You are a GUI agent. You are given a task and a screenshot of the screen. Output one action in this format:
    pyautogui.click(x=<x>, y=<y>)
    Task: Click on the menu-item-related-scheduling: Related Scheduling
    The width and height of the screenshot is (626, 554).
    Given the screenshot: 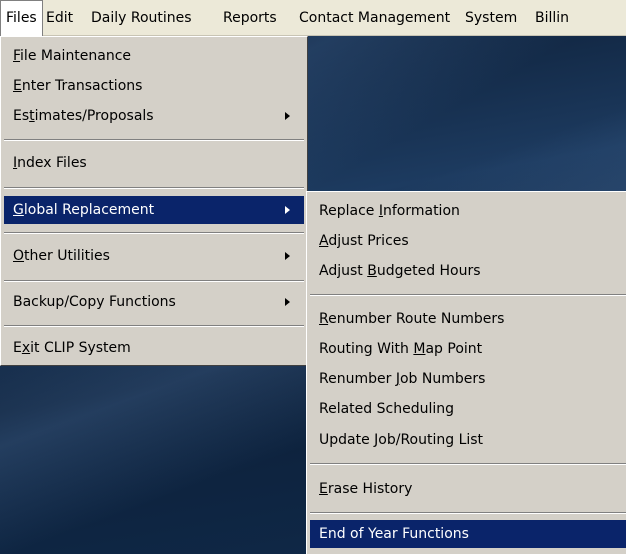 What is the action you would take?
    pyautogui.click(x=468, y=409)
    